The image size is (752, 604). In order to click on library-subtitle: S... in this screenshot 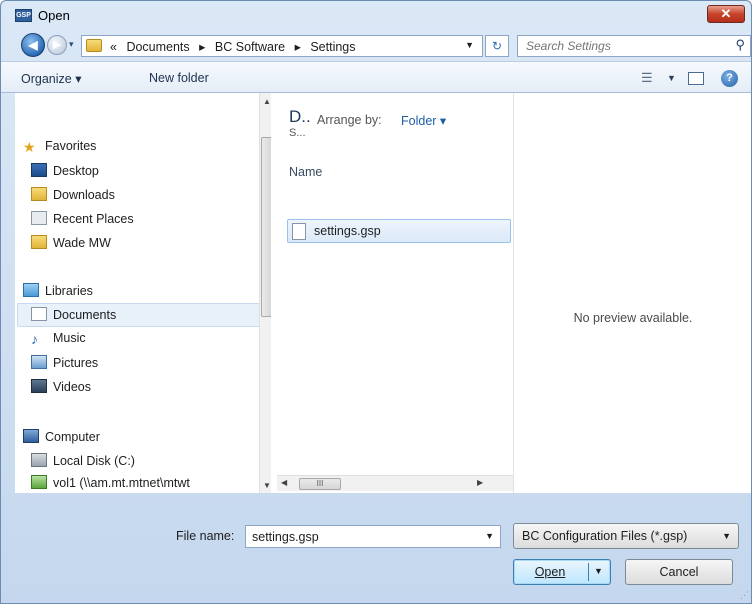, I will do `click(297, 133)`.